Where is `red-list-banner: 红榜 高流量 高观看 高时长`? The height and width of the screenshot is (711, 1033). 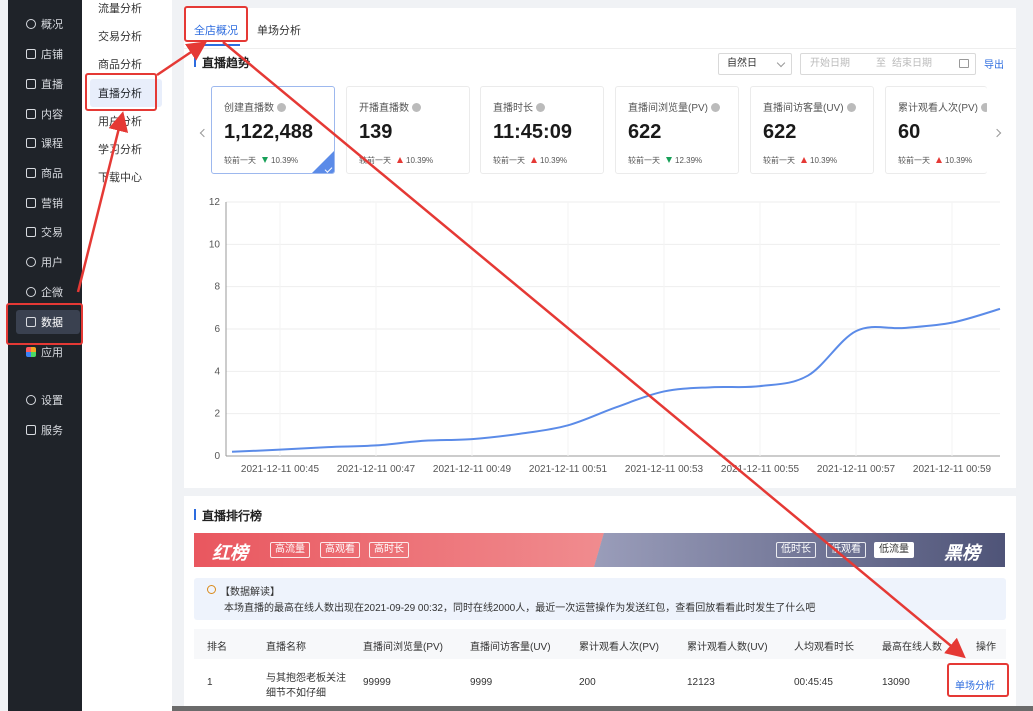
red-list-banner: 红榜 高流量 高观看 高时长 is located at coordinates (399, 550).